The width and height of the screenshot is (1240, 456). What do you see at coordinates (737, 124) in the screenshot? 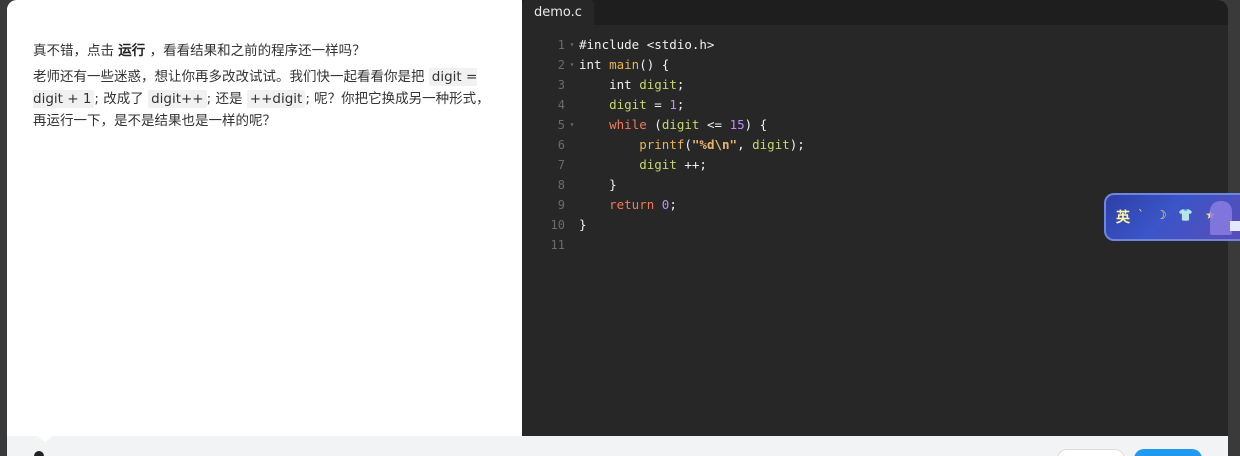
I see `number-token: 15` at bounding box center [737, 124].